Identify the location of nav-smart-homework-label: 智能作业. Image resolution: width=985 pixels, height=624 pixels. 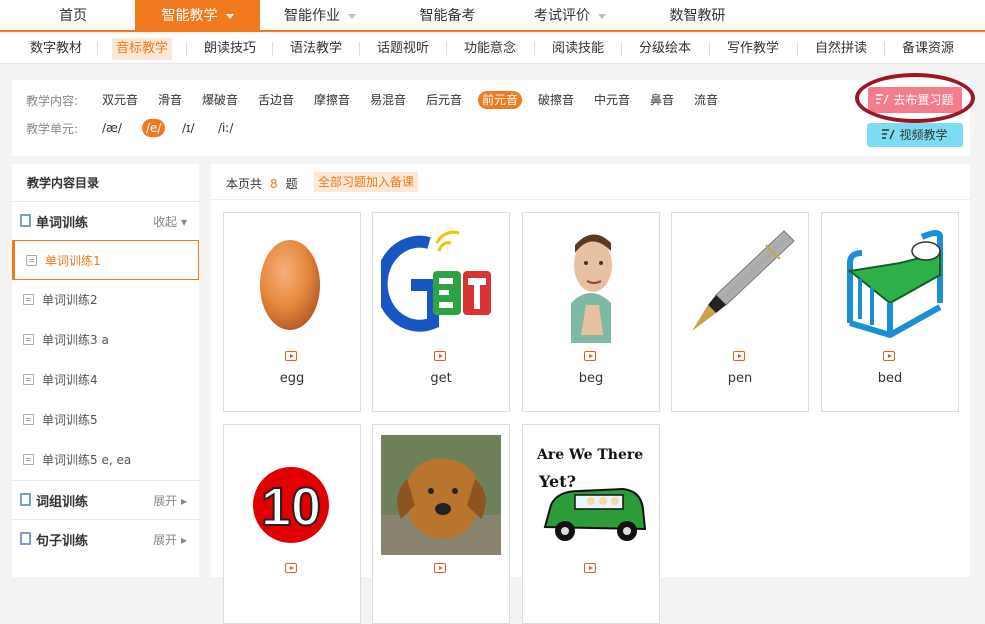
(312, 16).